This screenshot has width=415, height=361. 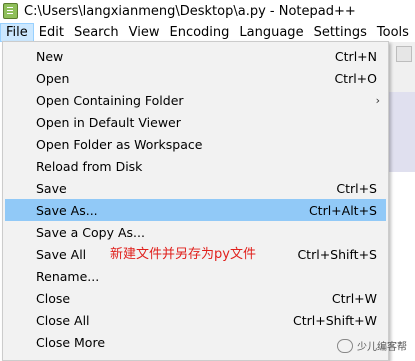 I want to click on menu-item-shortcut: Ctrl+S, so click(x=356, y=188).